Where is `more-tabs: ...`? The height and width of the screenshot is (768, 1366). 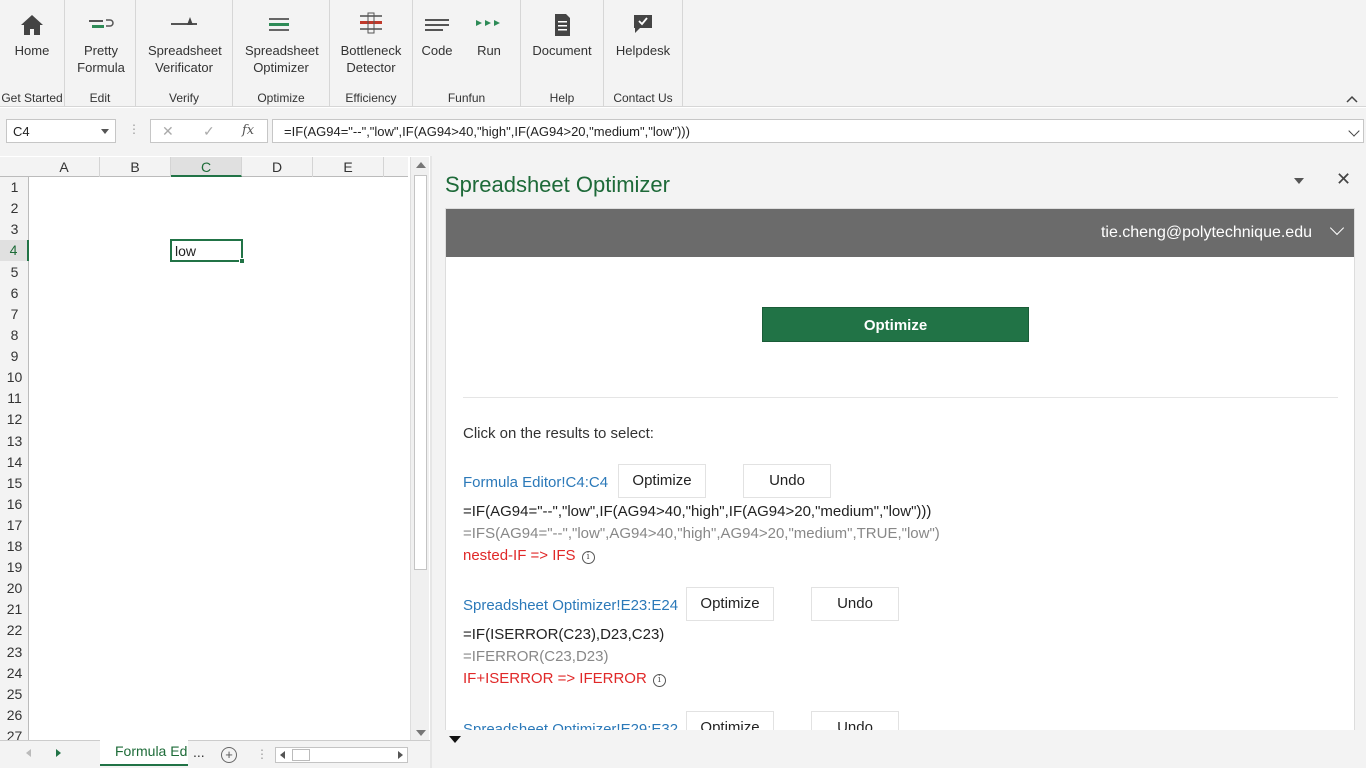
more-tabs: ... is located at coordinates (199, 752).